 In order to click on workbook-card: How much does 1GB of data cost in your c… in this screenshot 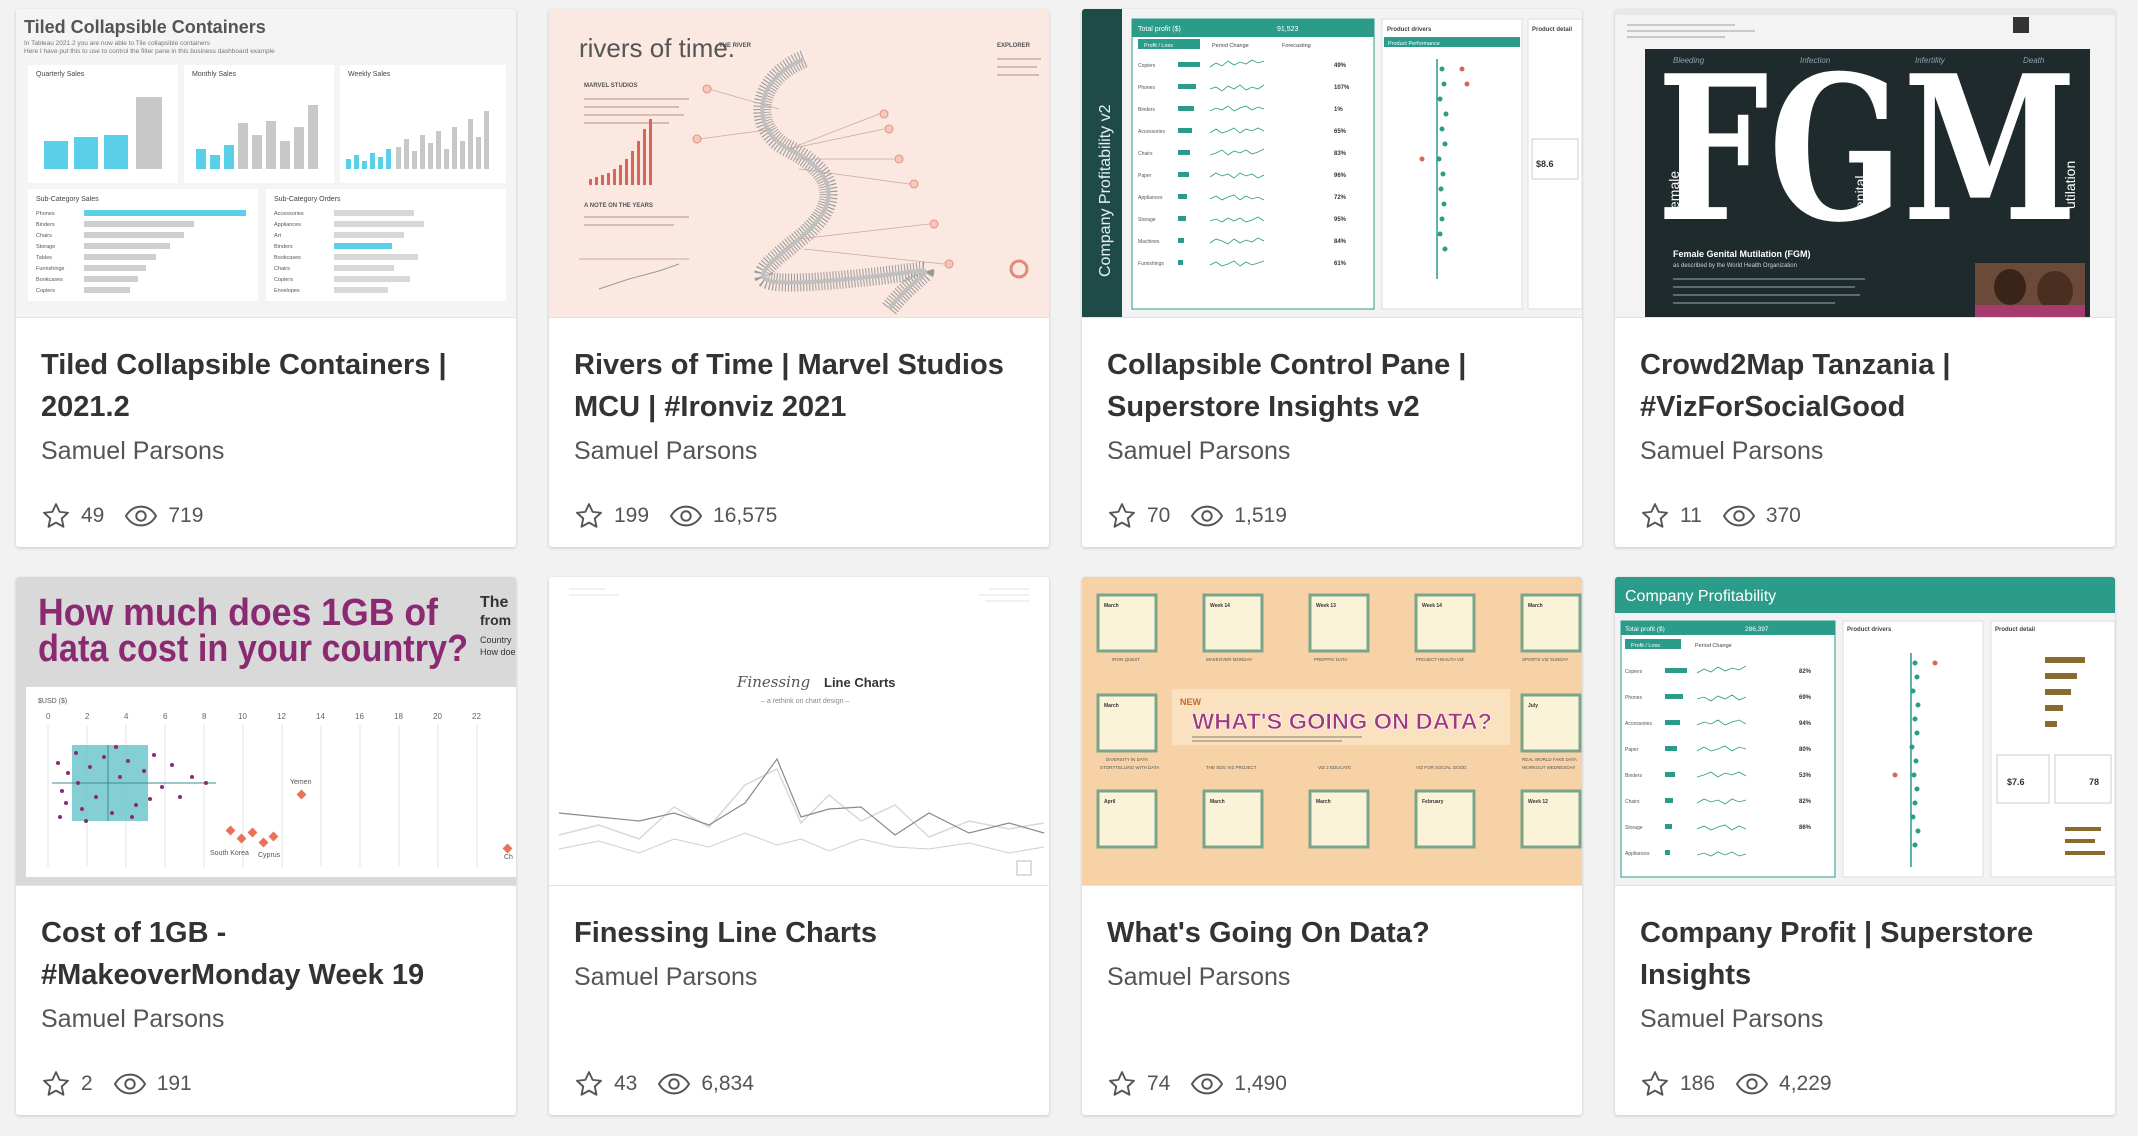, I will do `click(266, 846)`.